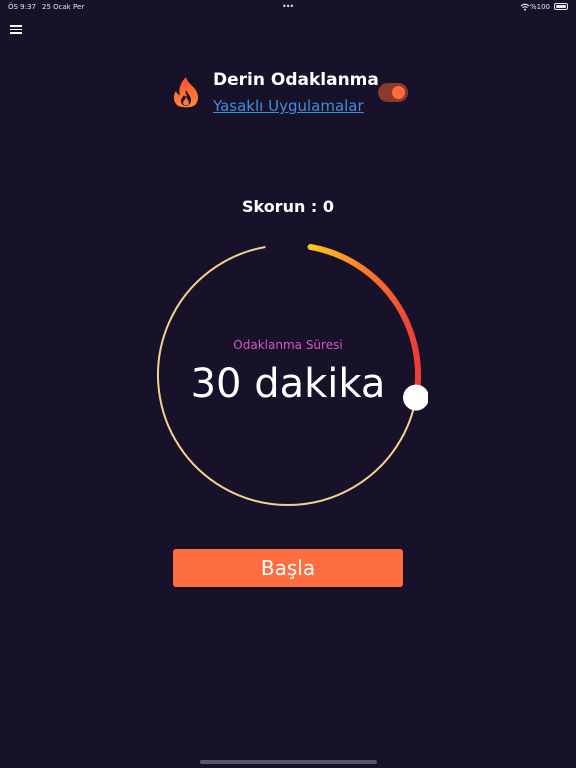  What do you see at coordinates (296, 80) in the screenshot?
I see `page-title: Derin Odaklanma` at bounding box center [296, 80].